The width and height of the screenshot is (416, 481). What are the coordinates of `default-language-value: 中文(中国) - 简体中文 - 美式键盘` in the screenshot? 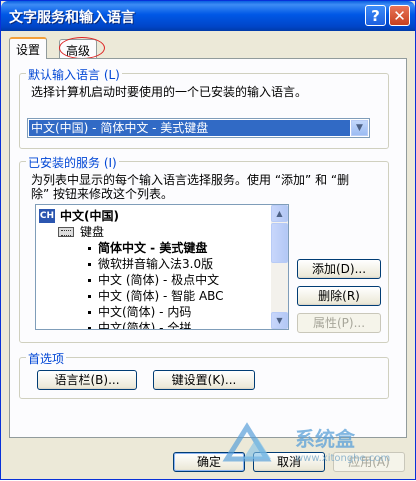 It's located at (189, 128).